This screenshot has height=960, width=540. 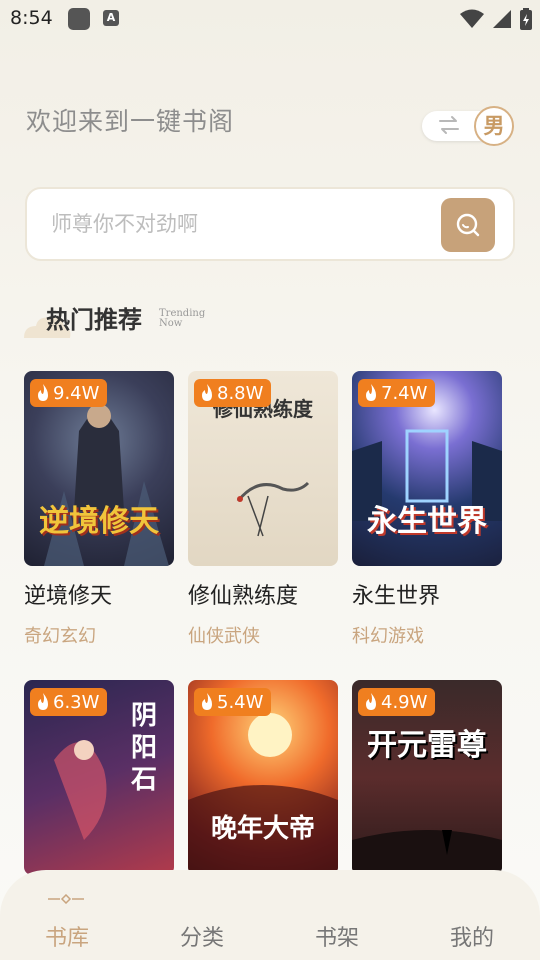 I want to click on cover-title: 开元雷尊, so click(x=427, y=745).